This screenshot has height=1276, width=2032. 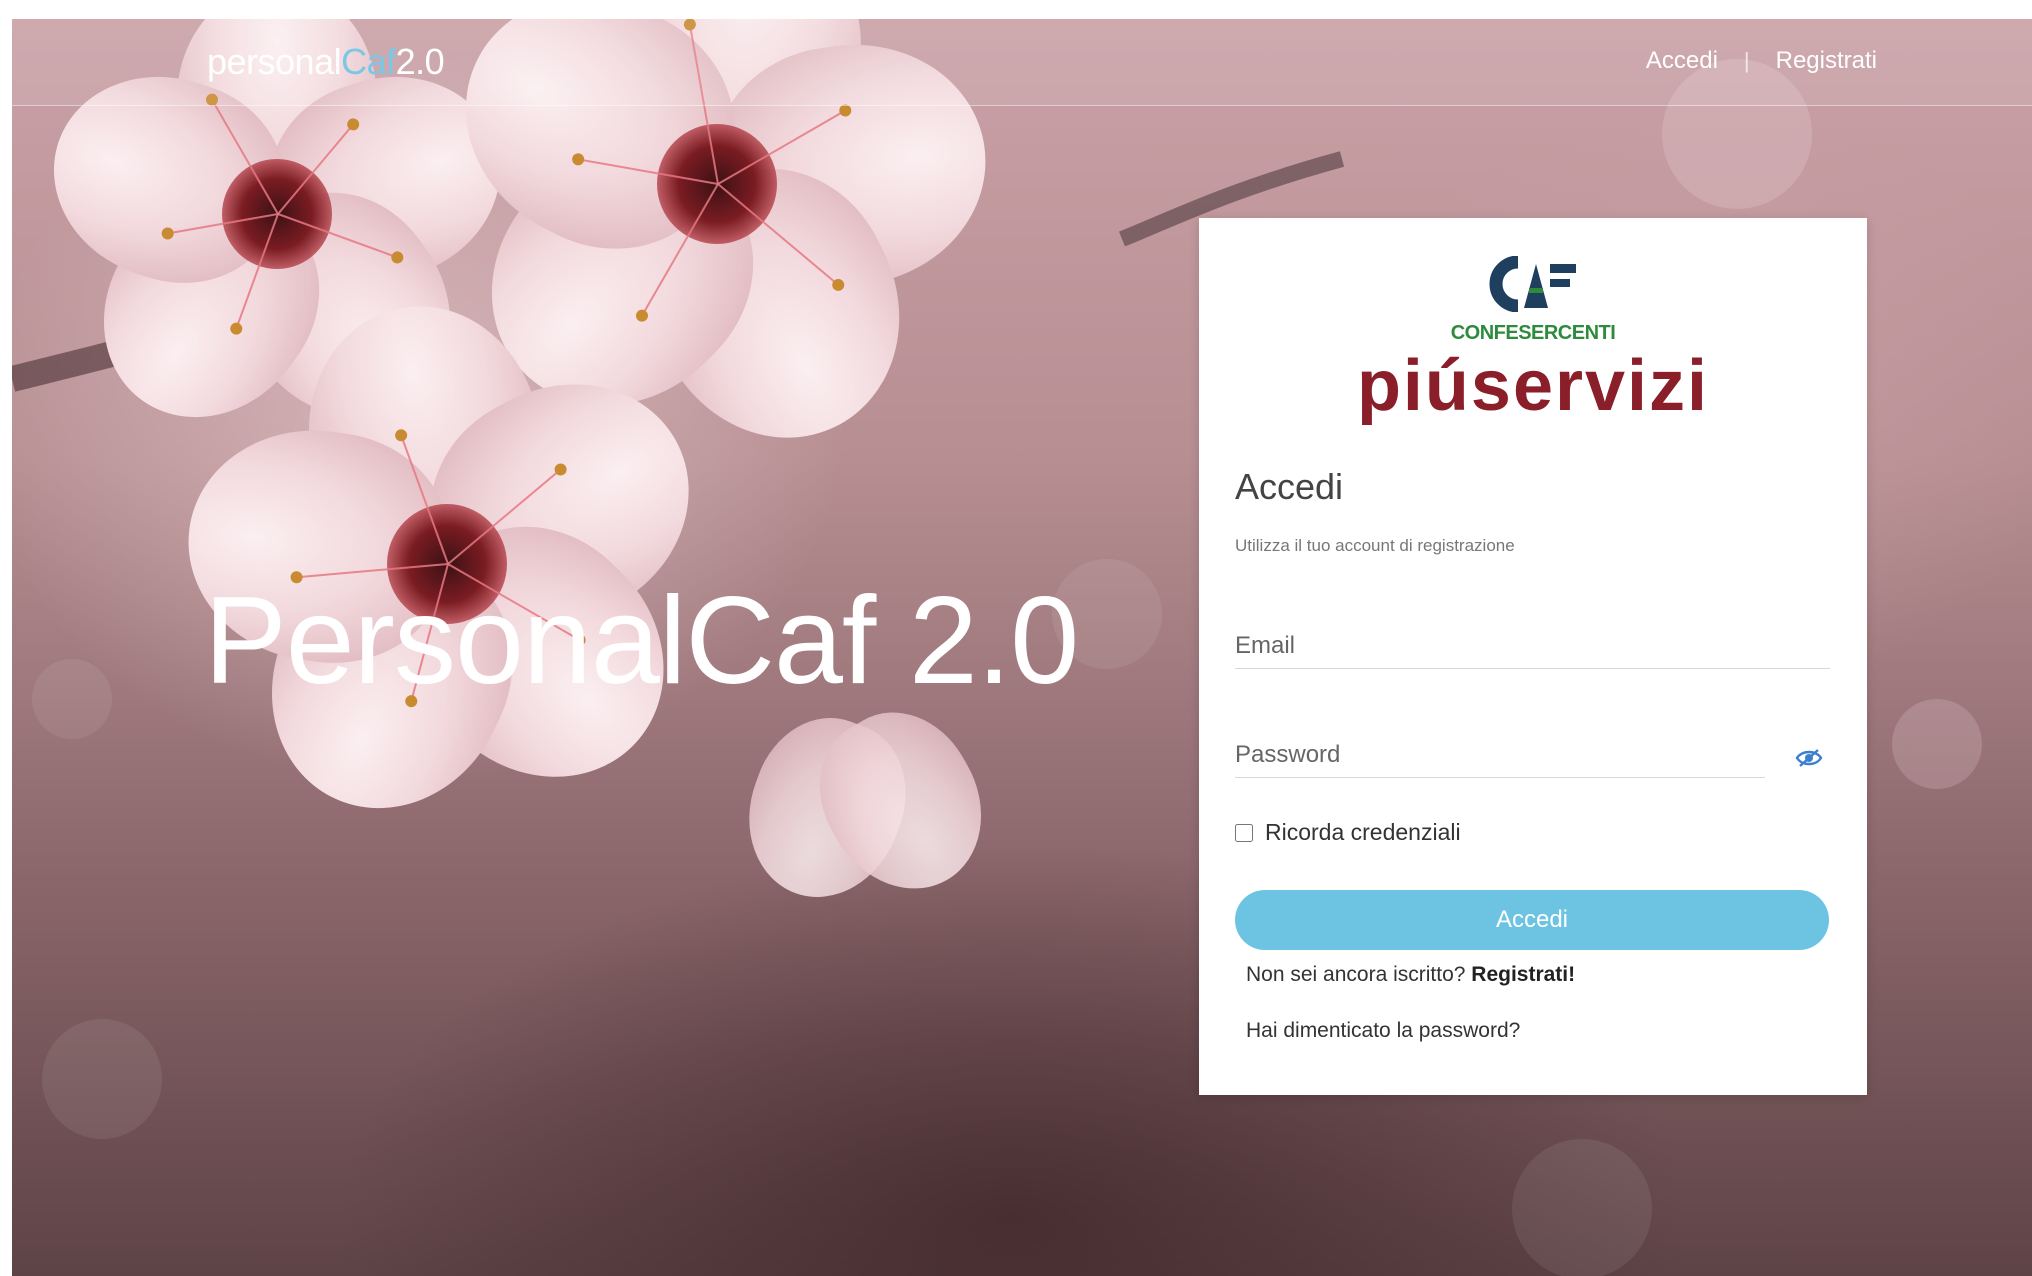 What do you see at coordinates (1533, 386) in the screenshot?
I see `logo-piuservizi-text: piúservizi` at bounding box center [1533, 386].